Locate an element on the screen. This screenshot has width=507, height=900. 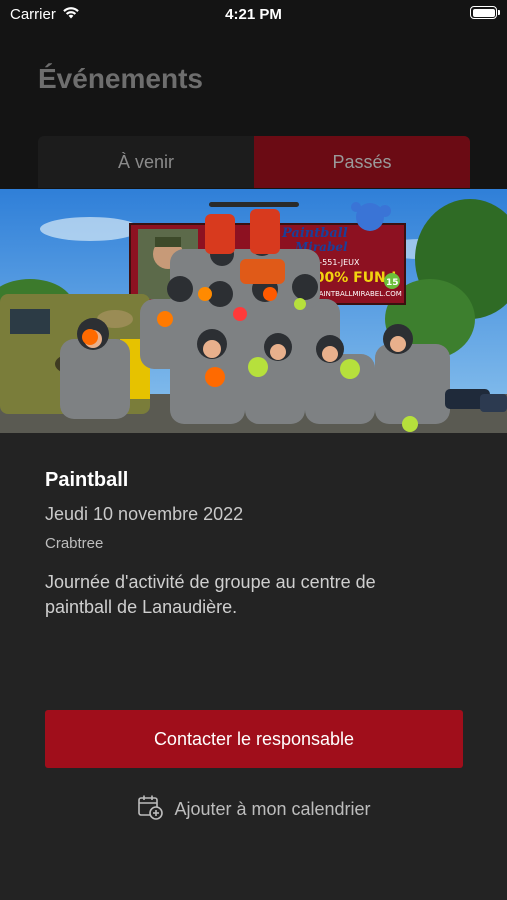
status-bar: Carrier 4:21 PM is located at coordinates (253, 15).